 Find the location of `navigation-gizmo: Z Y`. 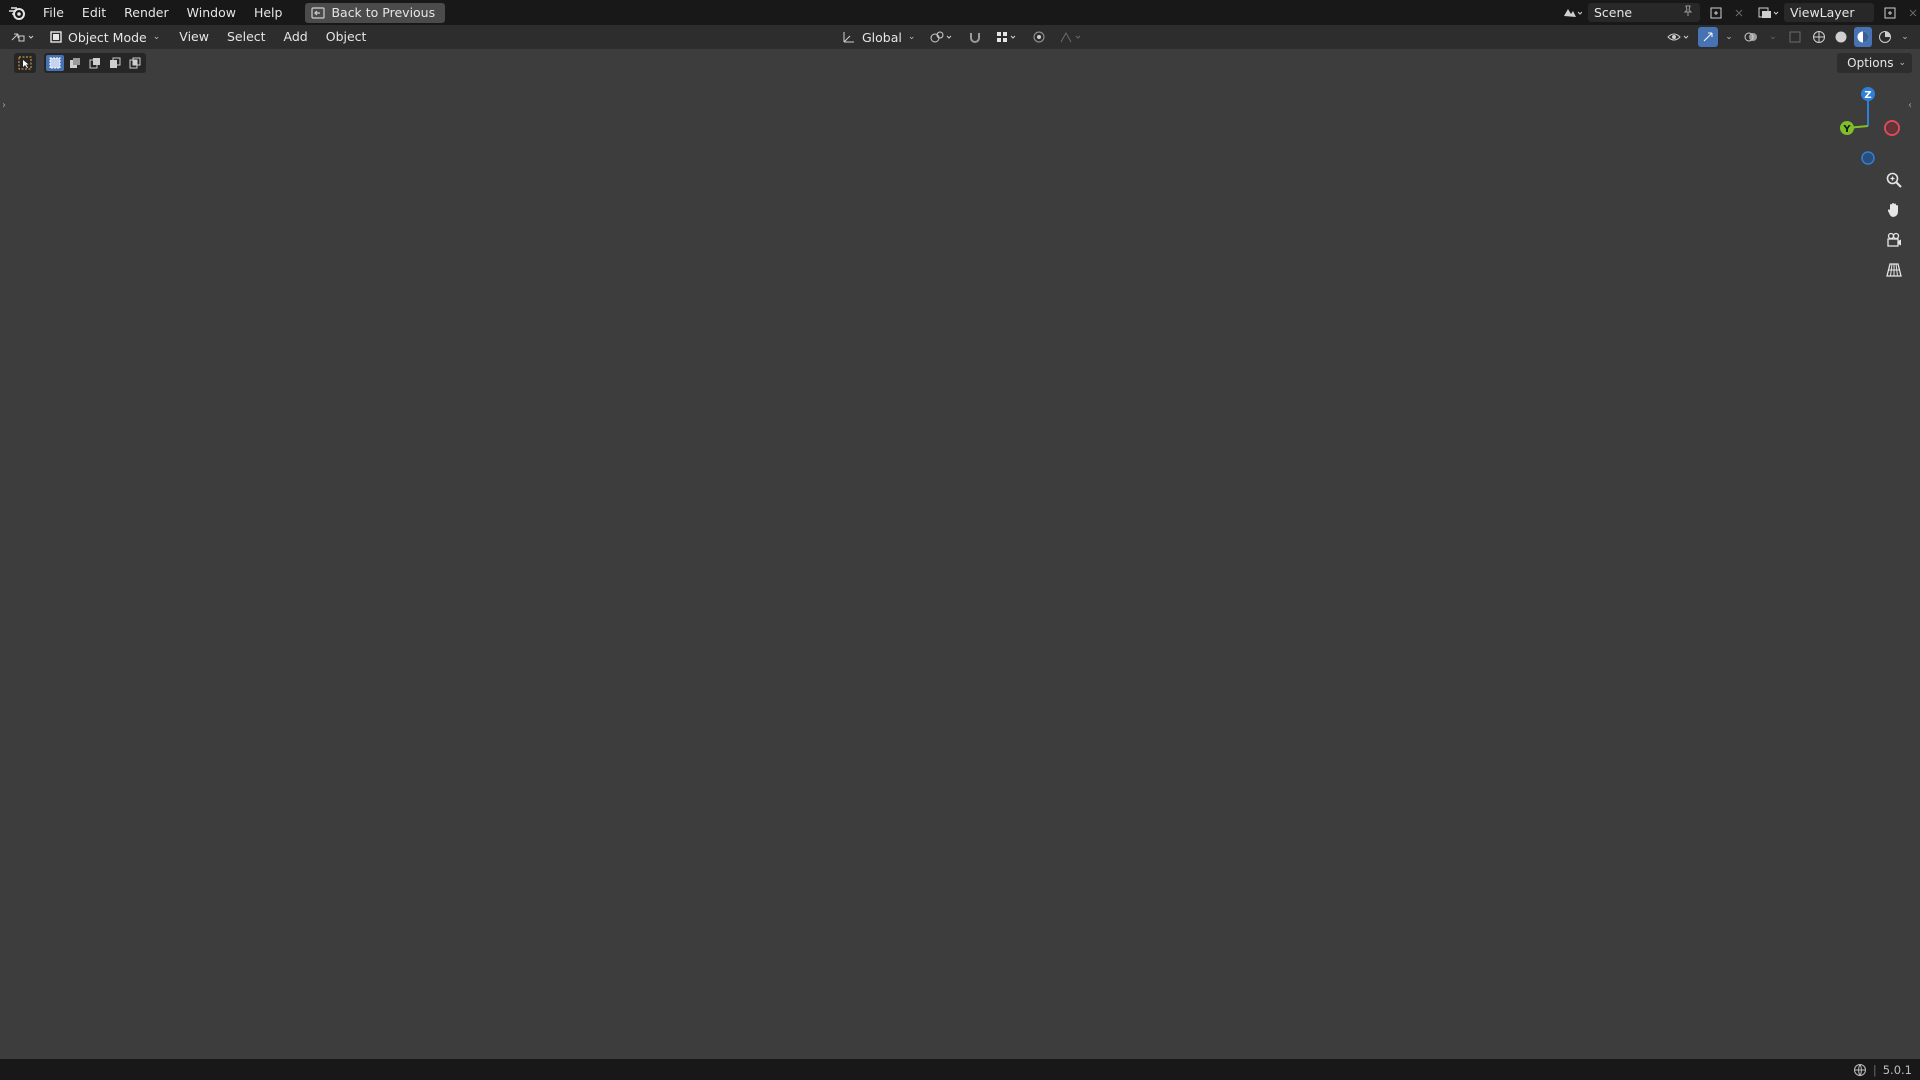

navigation-gizmo: Z Y is located at coordinates (1870, 127).